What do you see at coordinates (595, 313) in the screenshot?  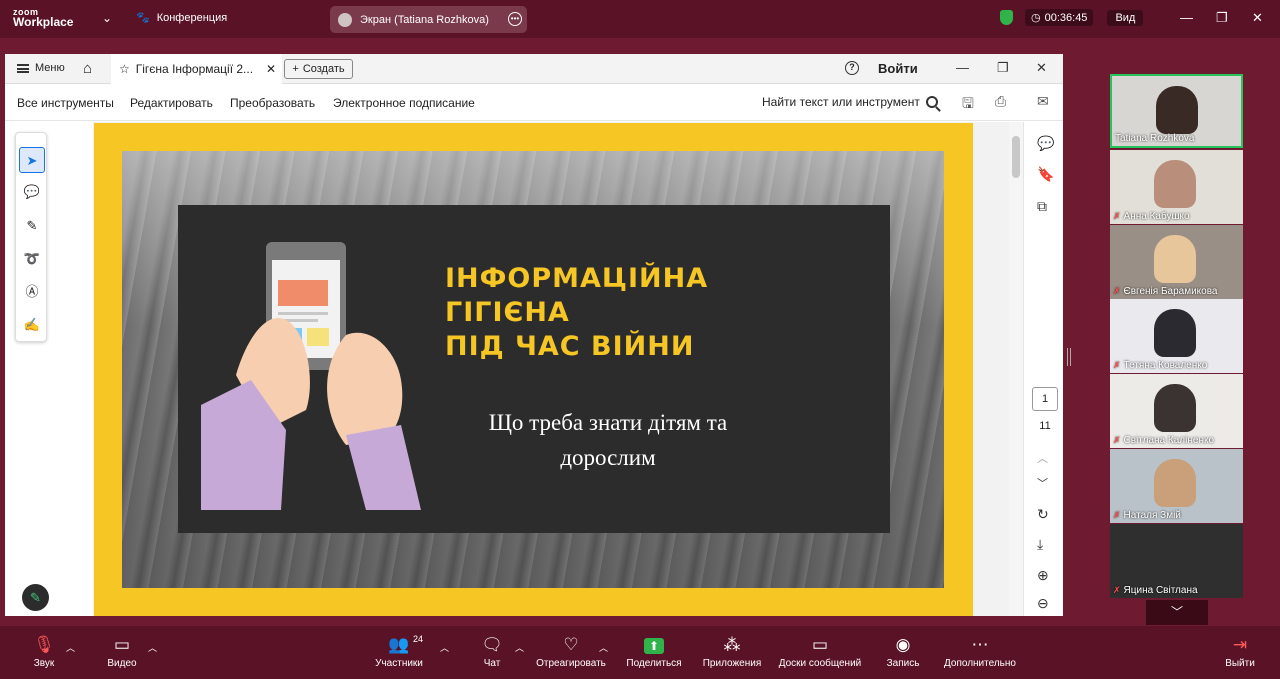 I see `slide-title: ІНФОРМАЦІЙНА ГІГІЄНА ПІД ЧАС ВІЙНИ` at bounding box center [595, 313].